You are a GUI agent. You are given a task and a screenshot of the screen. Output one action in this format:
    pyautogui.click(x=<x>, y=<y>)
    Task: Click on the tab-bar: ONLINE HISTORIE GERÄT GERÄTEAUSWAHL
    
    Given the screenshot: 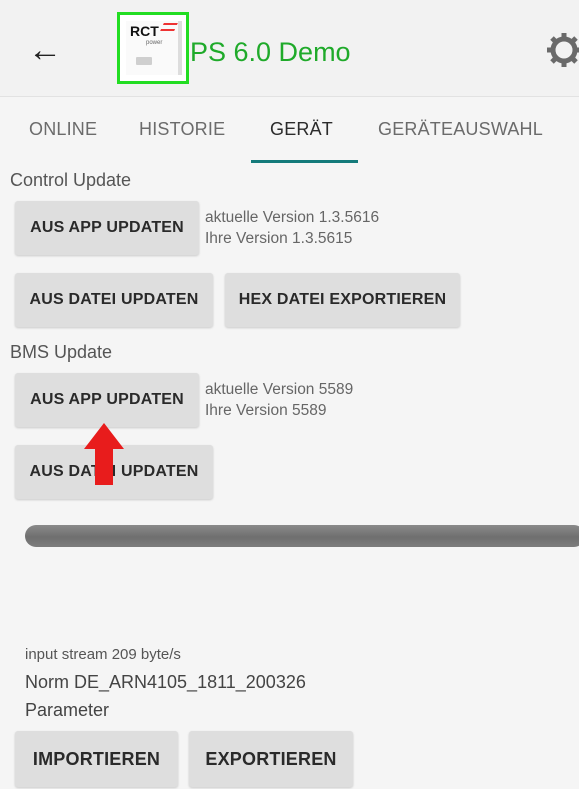 What is the action you would take?
    pyautogui.click(x=289, y=130)
    